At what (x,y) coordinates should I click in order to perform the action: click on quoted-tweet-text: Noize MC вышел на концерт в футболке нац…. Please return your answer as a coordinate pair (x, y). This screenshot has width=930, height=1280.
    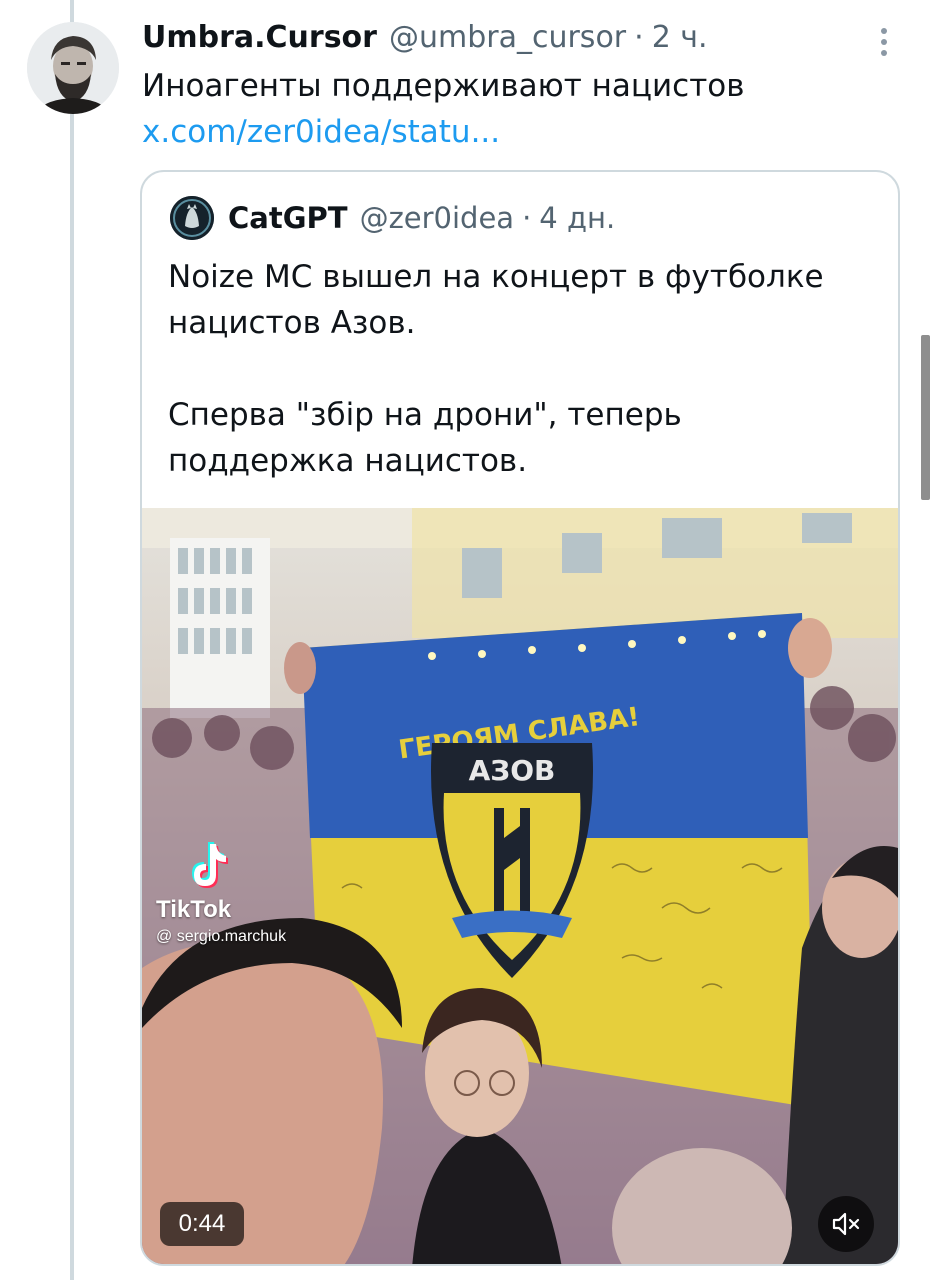
    Looking at the image, I should click on (528, 369).